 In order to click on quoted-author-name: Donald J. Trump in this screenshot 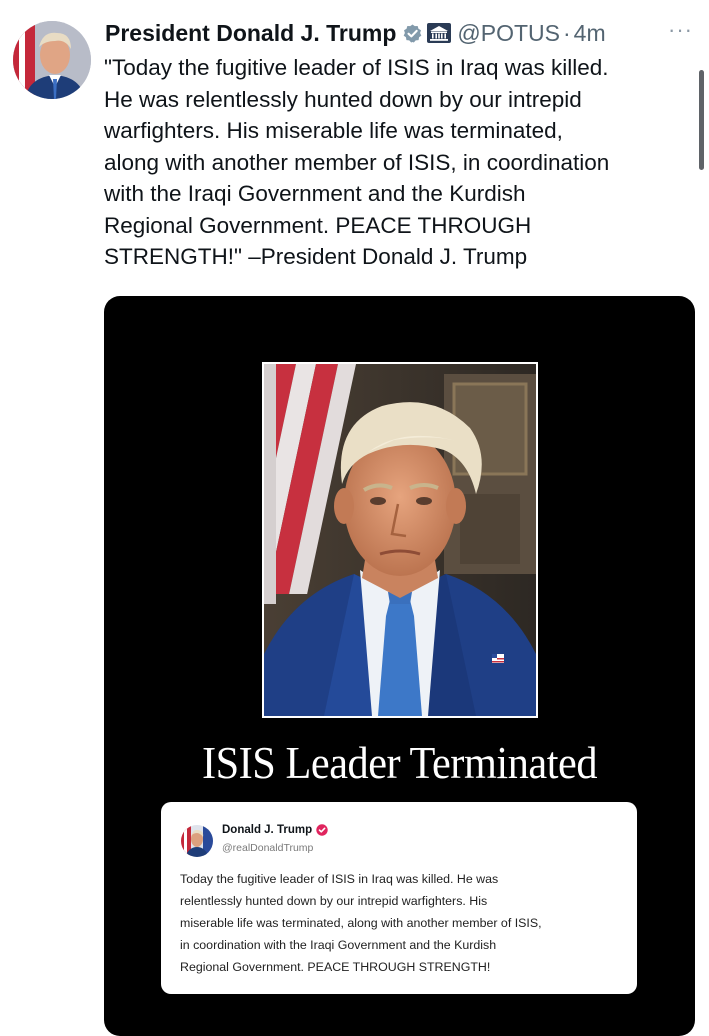, I will do `click(275, 830)`.